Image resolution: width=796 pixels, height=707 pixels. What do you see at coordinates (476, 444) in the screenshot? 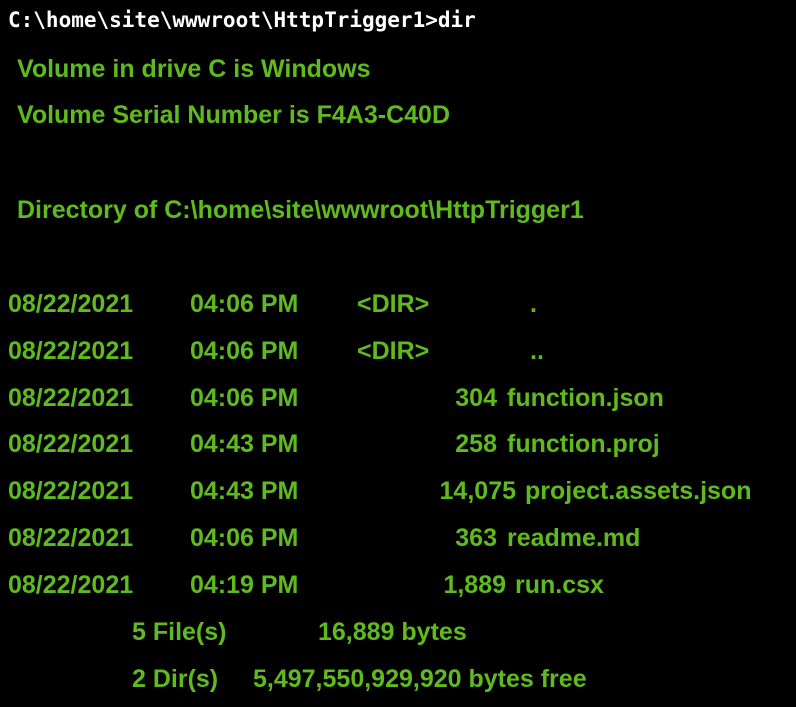
I see `entry-size: 258` at bounding box center [476, 444].